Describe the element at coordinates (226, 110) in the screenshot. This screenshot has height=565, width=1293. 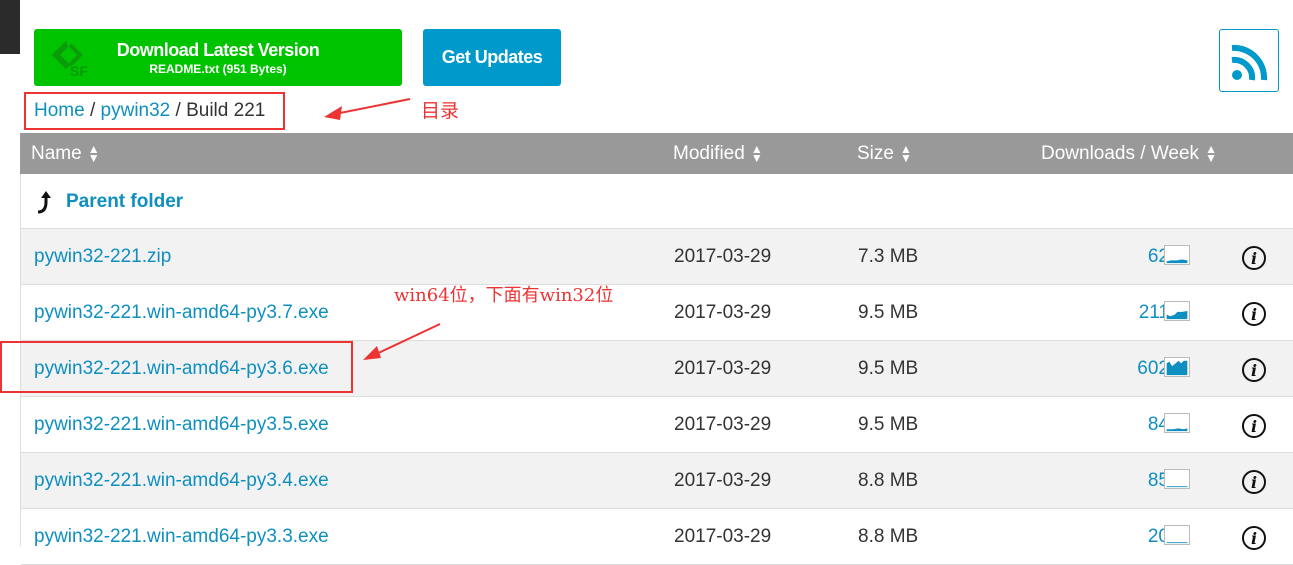
I see `breadcrumb-current: Build 221` at that location.